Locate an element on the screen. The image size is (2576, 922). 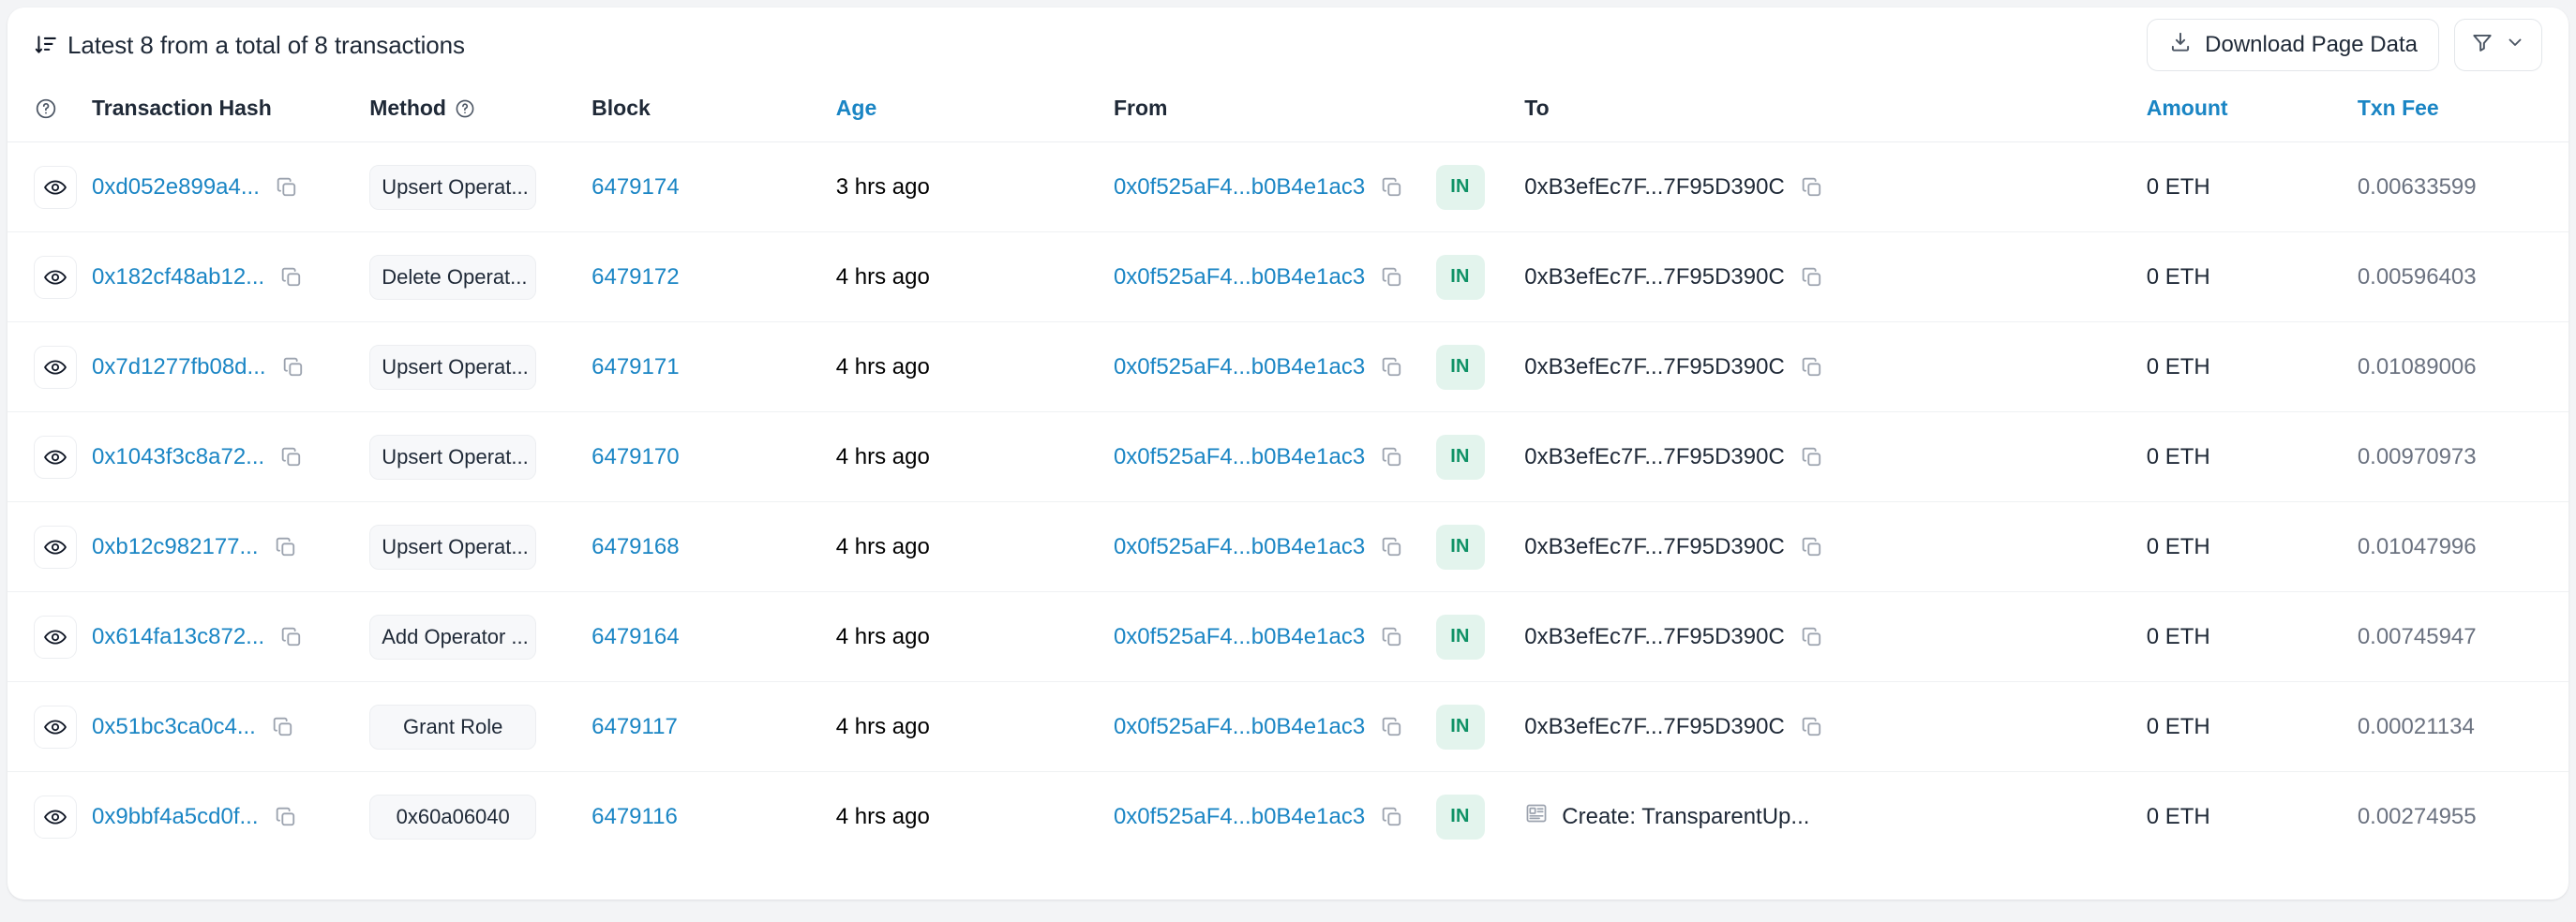
txn-fee-value: 0.00596403 is located at coordinates (2417, 276).